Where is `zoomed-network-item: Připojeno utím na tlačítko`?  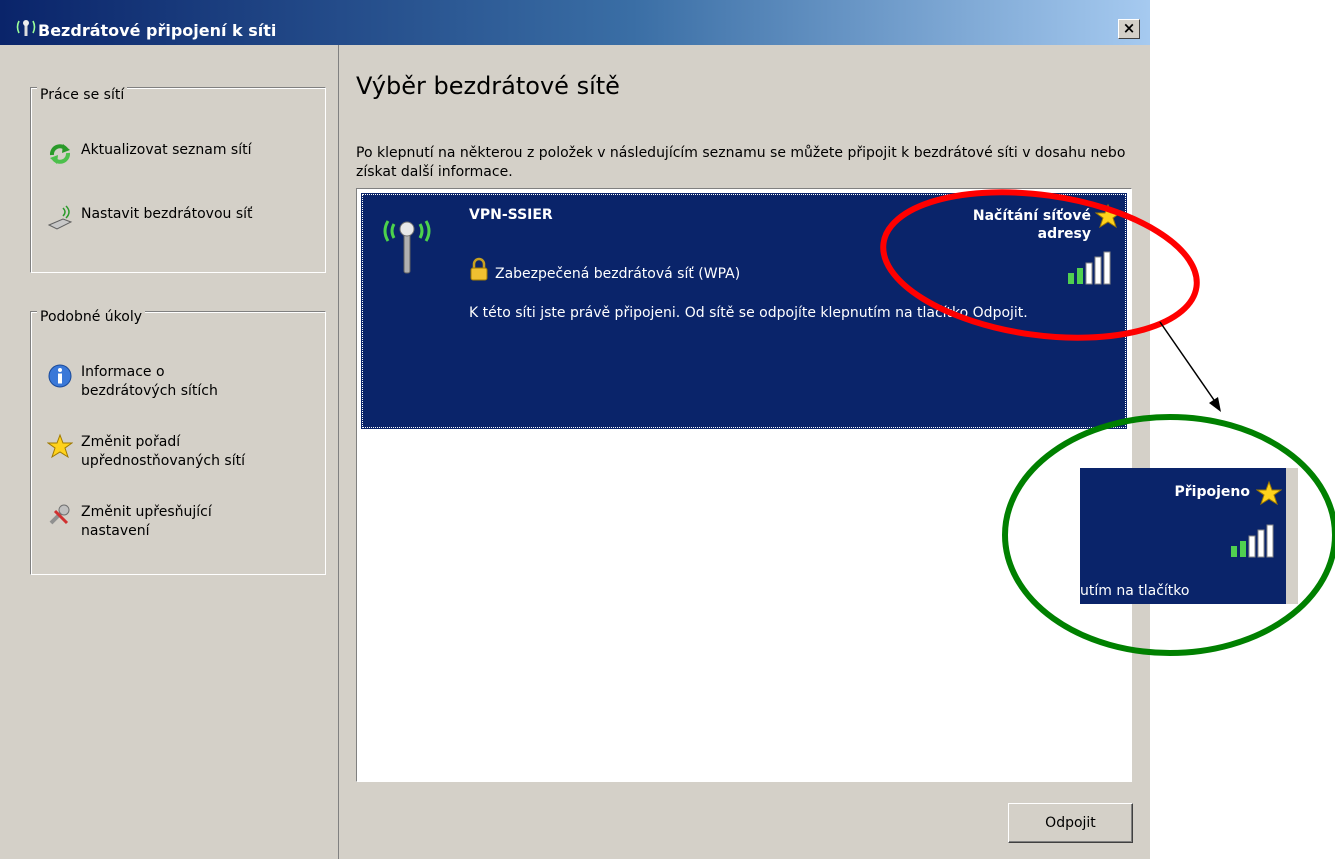
zoomed-network-item: Připojeno utím na tlačítko is located at coordinates (1183, 536).